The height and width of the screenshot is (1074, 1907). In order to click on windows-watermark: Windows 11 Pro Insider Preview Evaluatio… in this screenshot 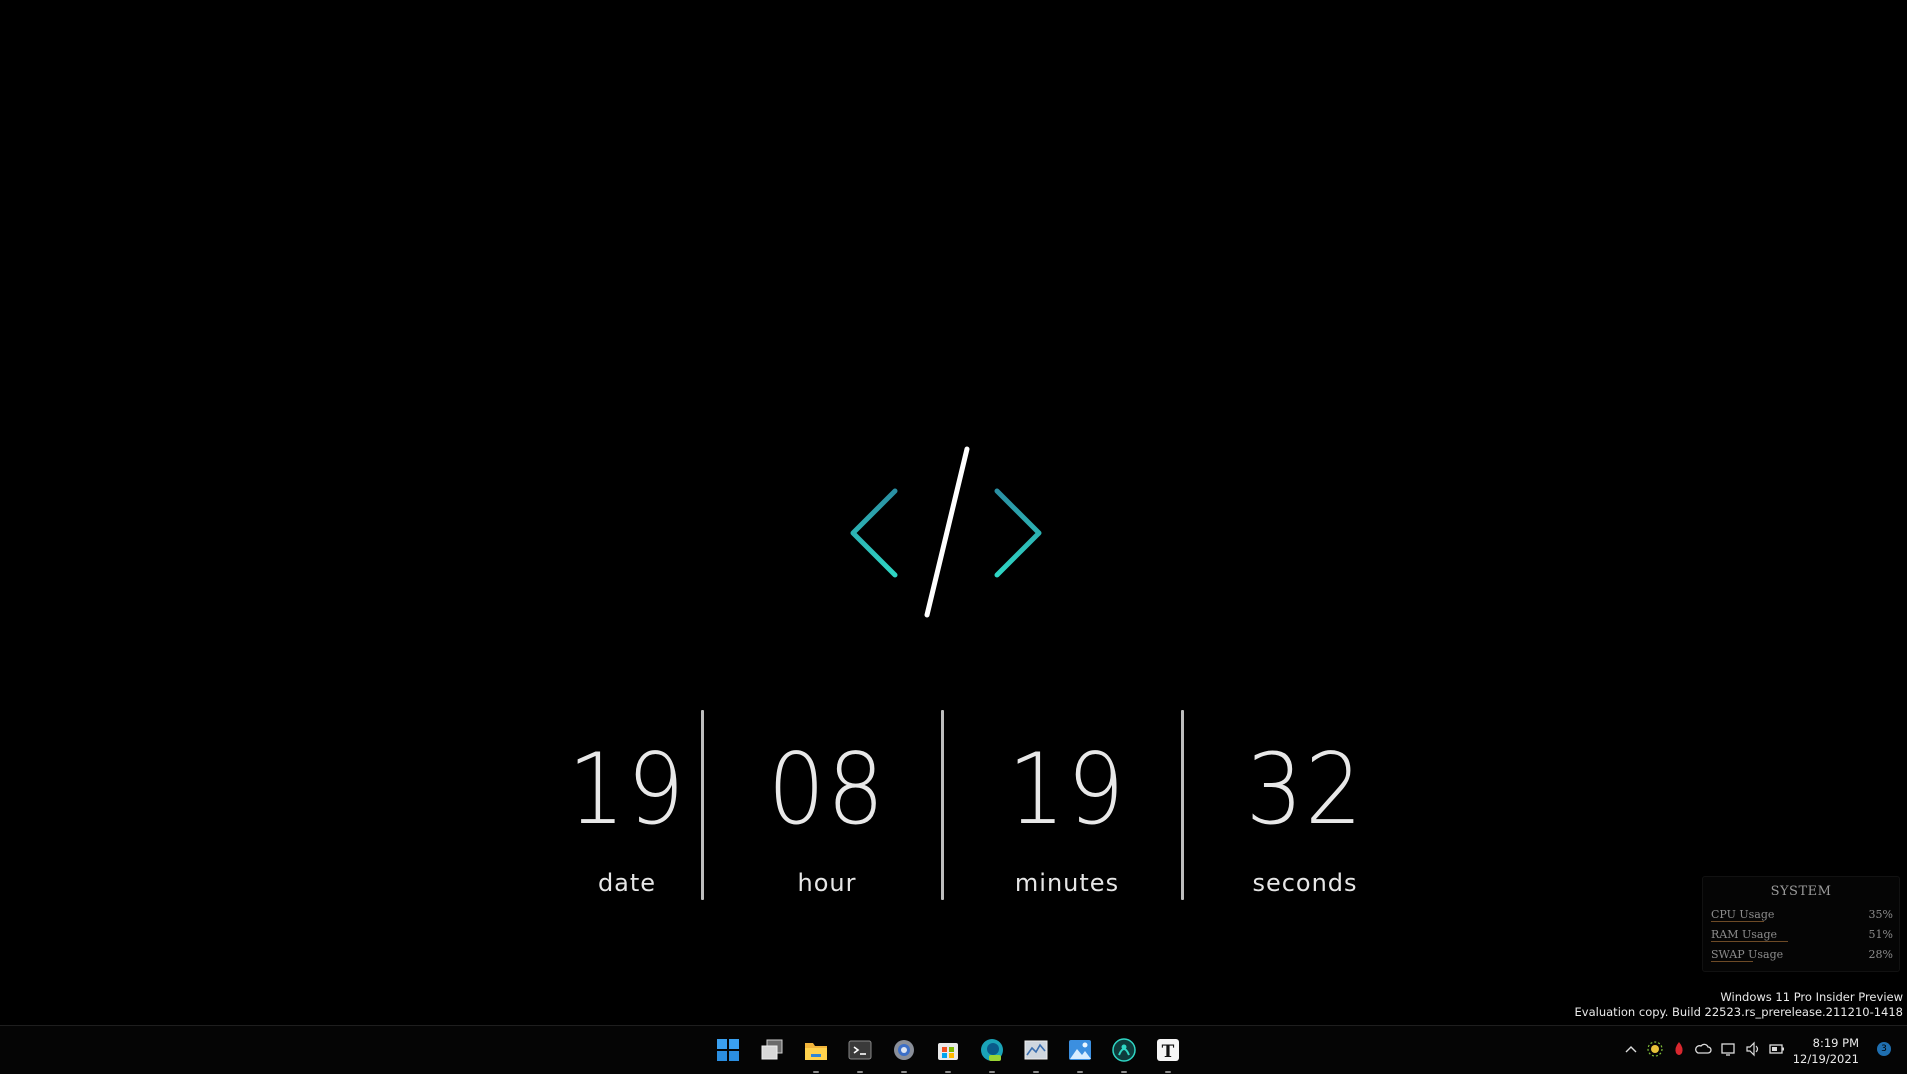, I will do `click(1739, 1005)`.